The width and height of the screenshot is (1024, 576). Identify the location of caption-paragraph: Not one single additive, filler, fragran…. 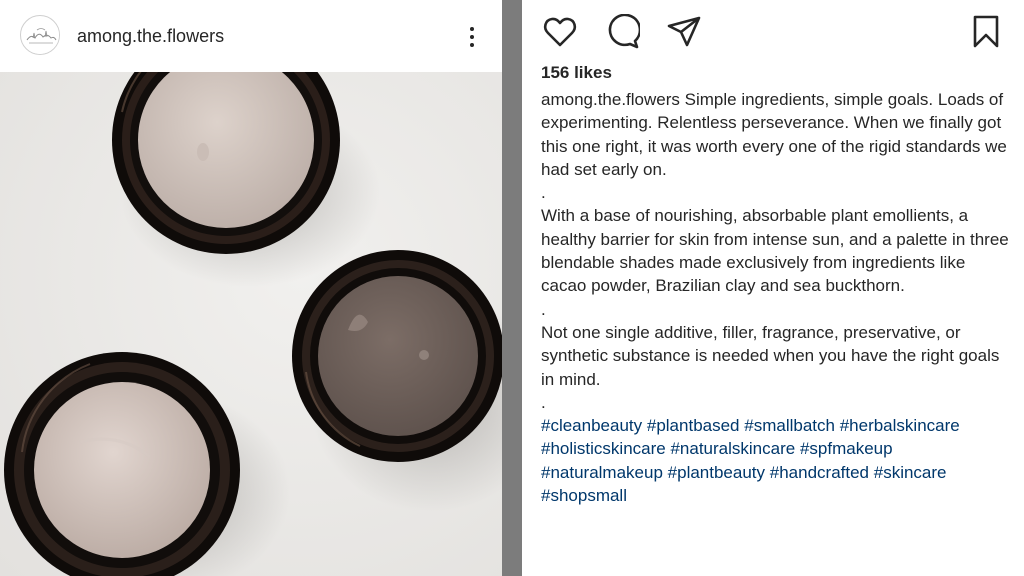
(770, 355).